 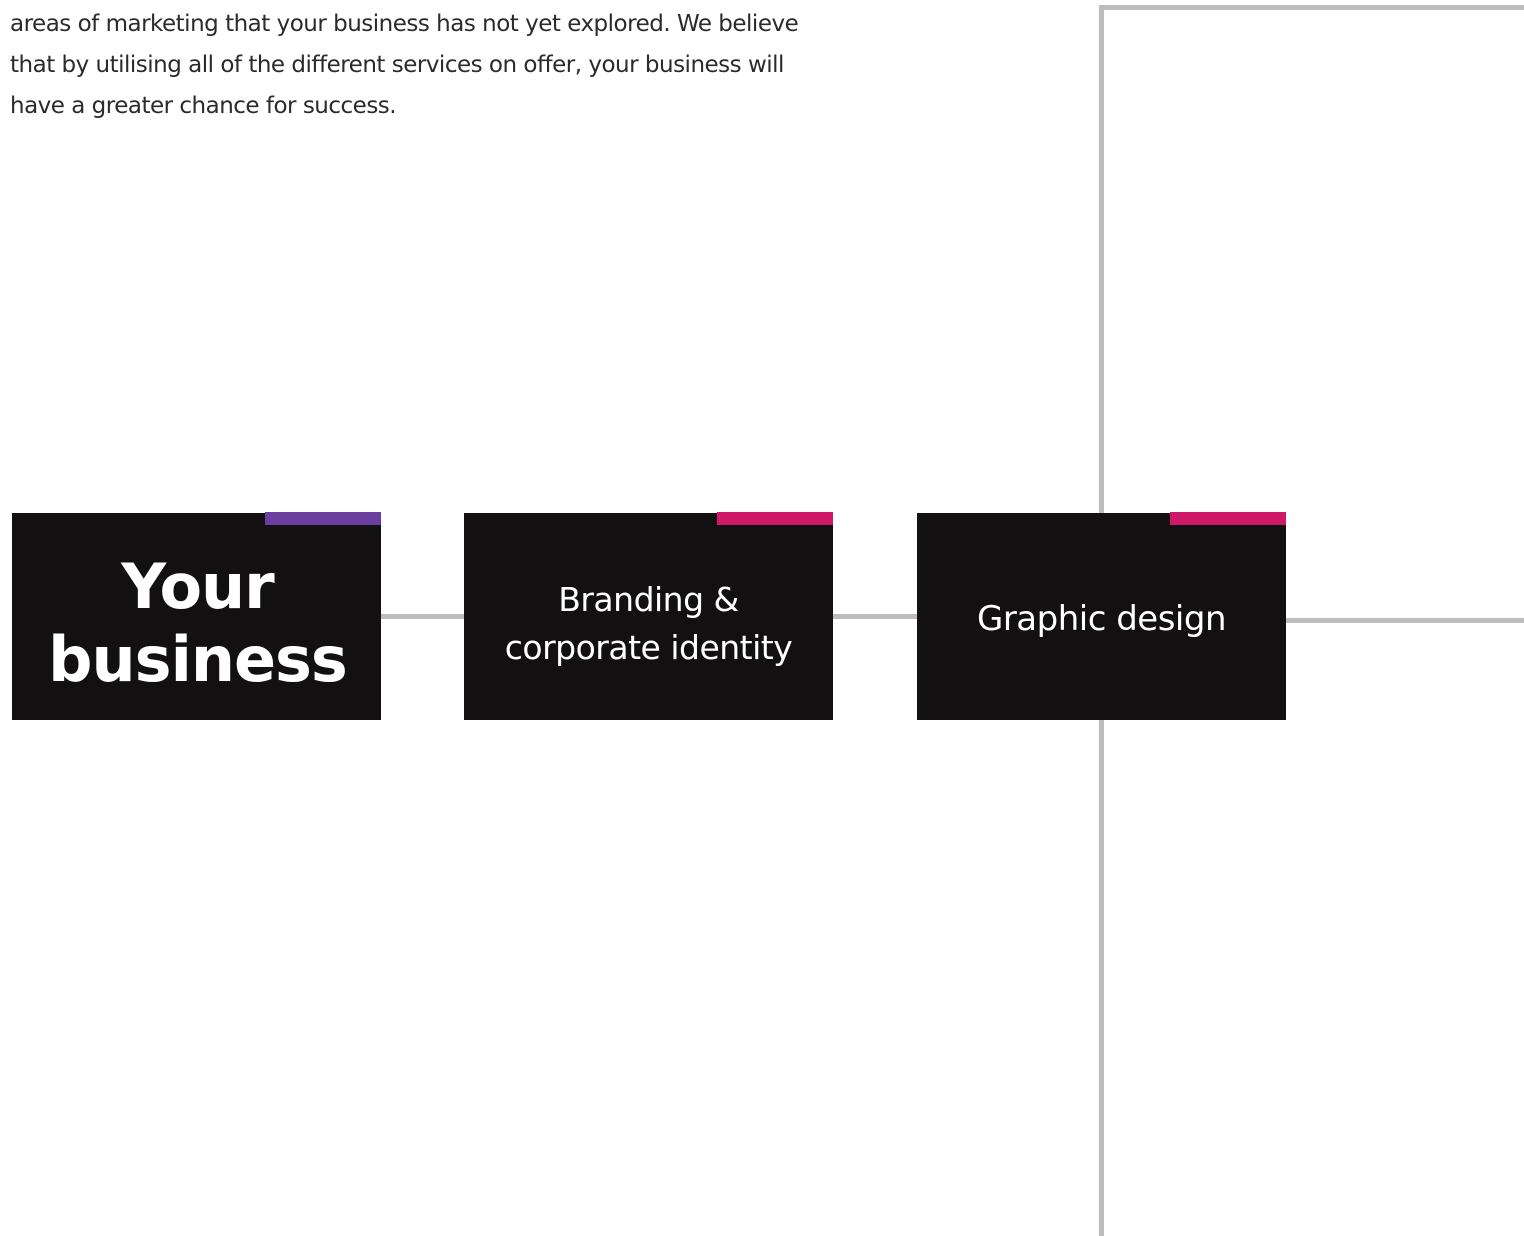 I want to click on connector-line-top, so click(x=1311, y=7).